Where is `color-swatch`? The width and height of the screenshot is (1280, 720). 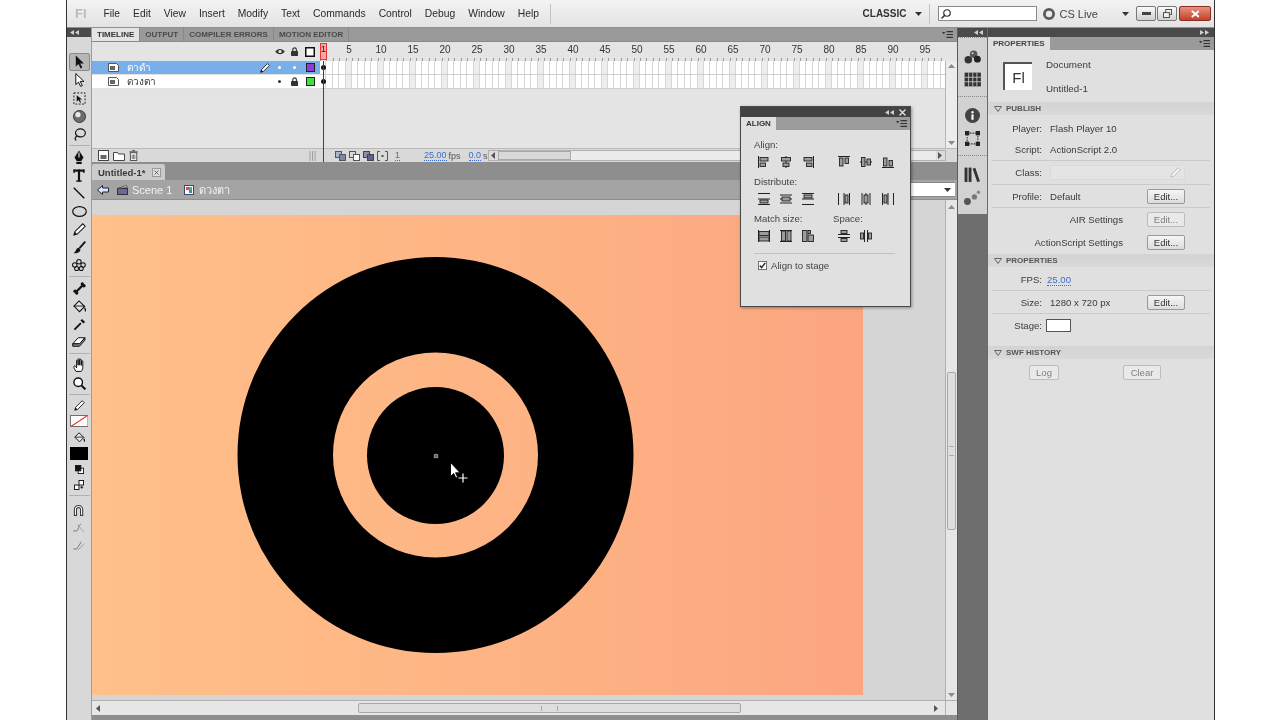
color-swatch is located at coordinates (1058, 325).